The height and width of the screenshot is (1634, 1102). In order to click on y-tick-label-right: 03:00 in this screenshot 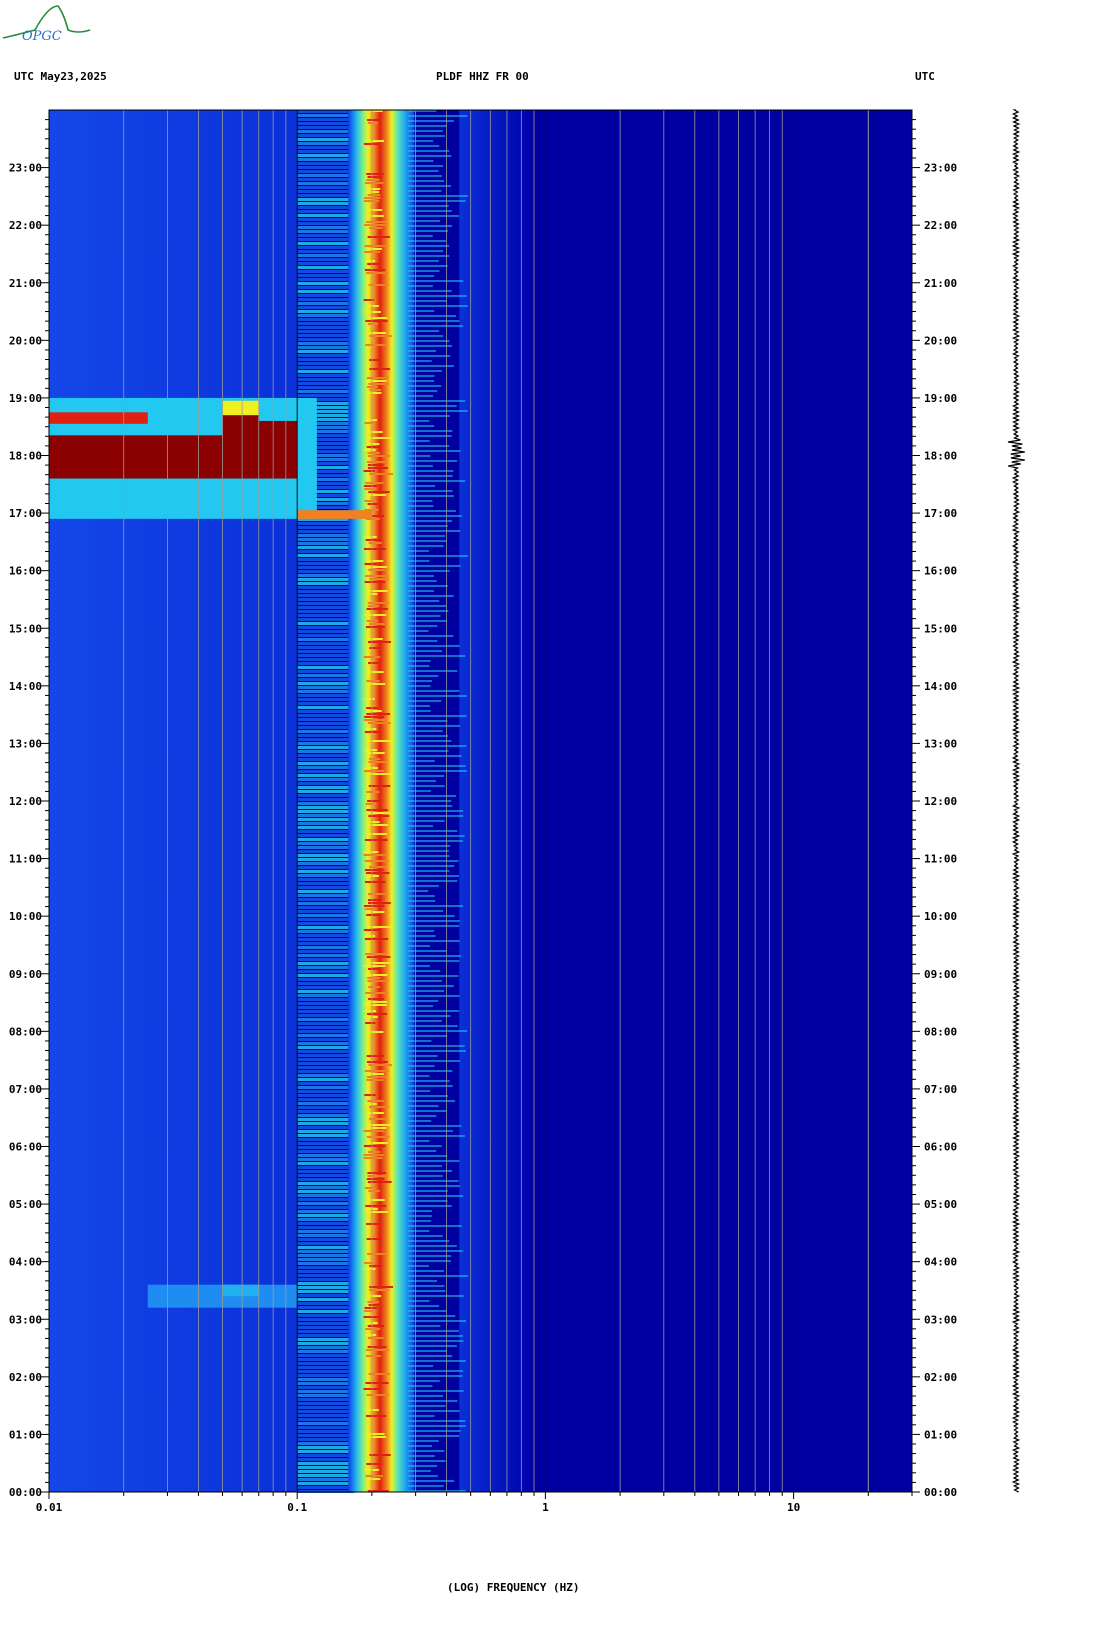, I will do `click(940, 1319)`.